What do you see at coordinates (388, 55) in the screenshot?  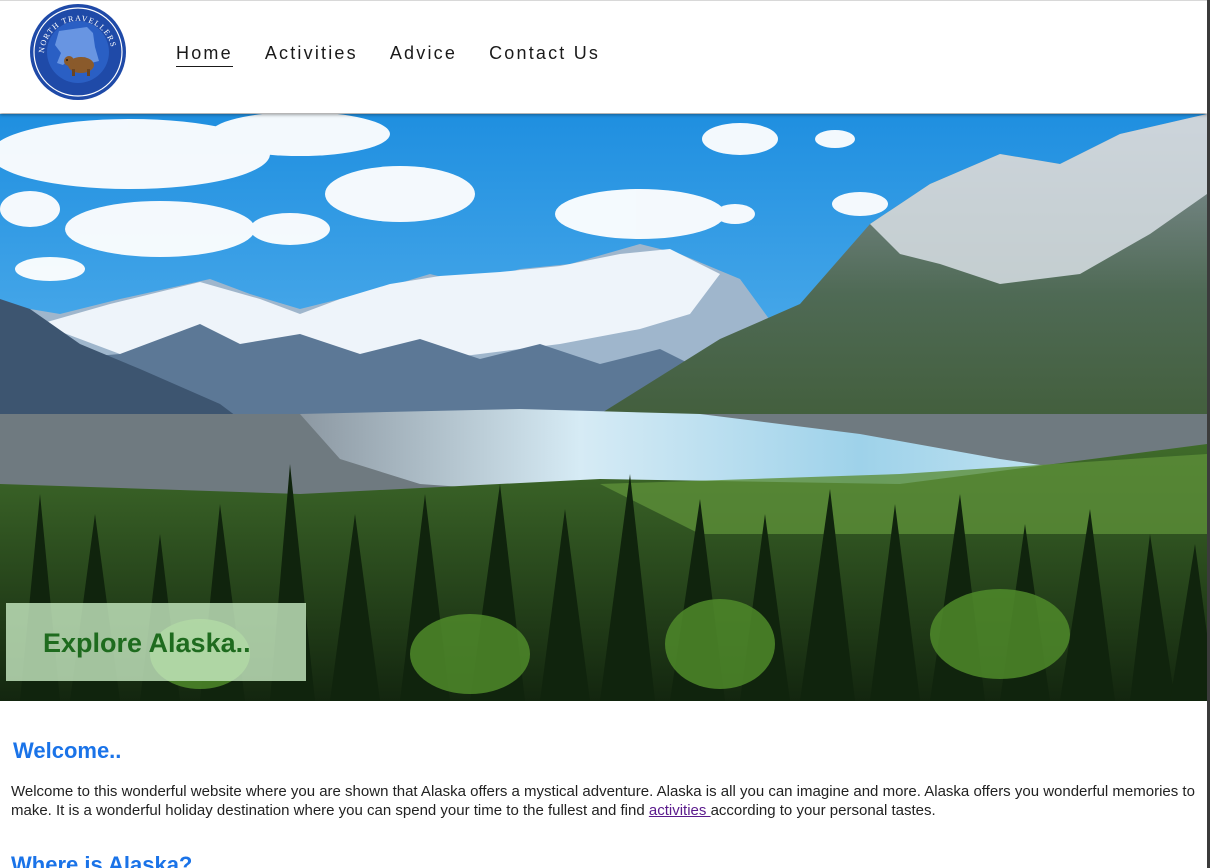 I see `main-nav: Home Activities Advice Contact Us` at bounding box center [388, 55].